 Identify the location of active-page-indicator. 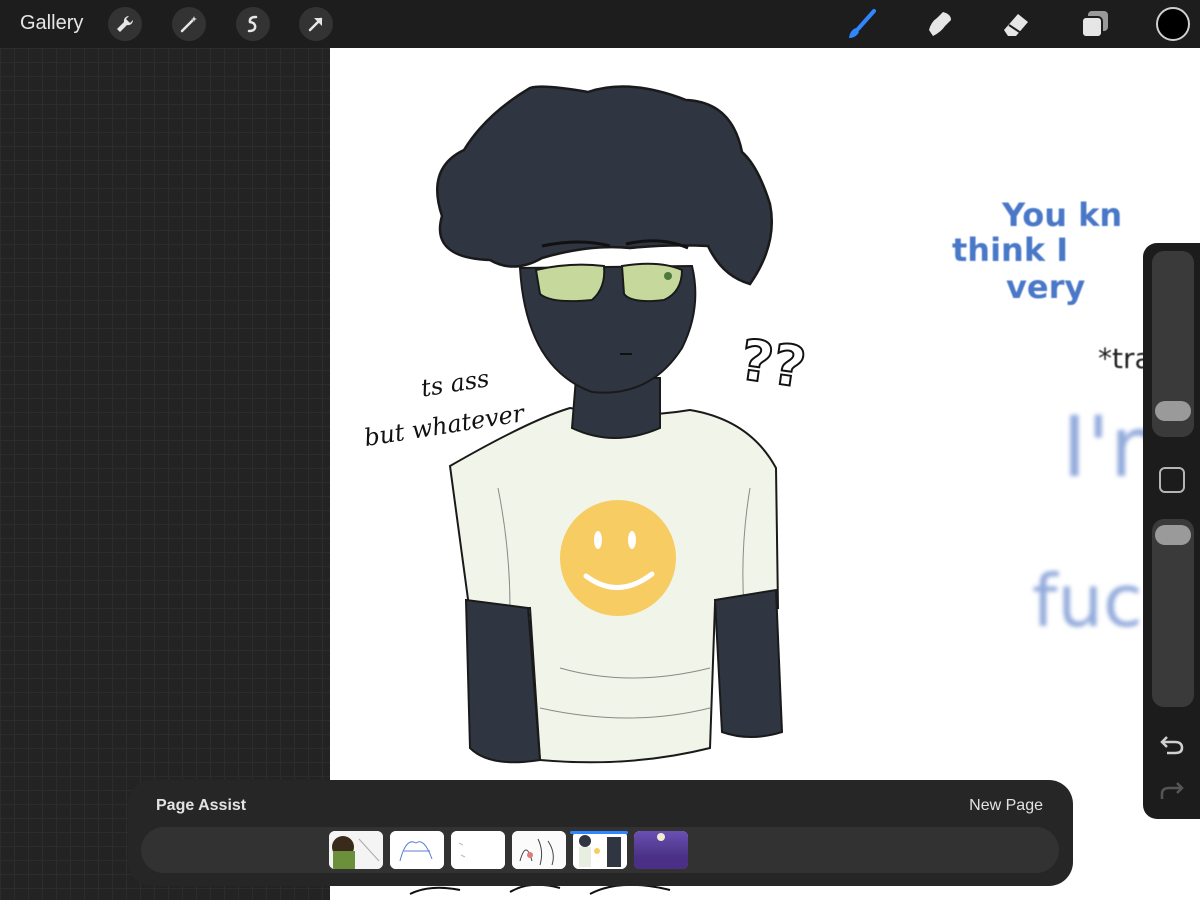
(599, 832).